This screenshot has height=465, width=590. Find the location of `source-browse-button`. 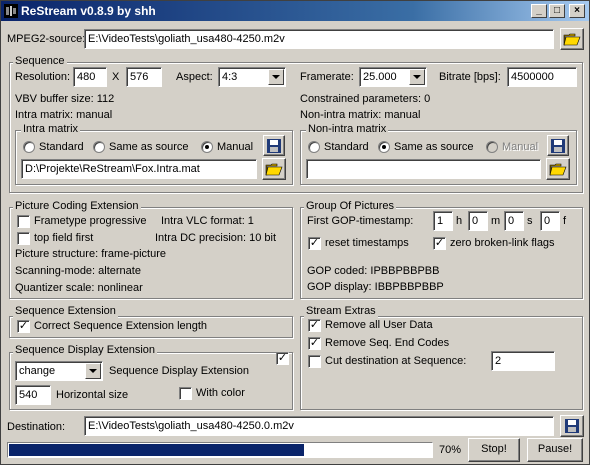

source-browse-button is located at coordinates (572, 39).